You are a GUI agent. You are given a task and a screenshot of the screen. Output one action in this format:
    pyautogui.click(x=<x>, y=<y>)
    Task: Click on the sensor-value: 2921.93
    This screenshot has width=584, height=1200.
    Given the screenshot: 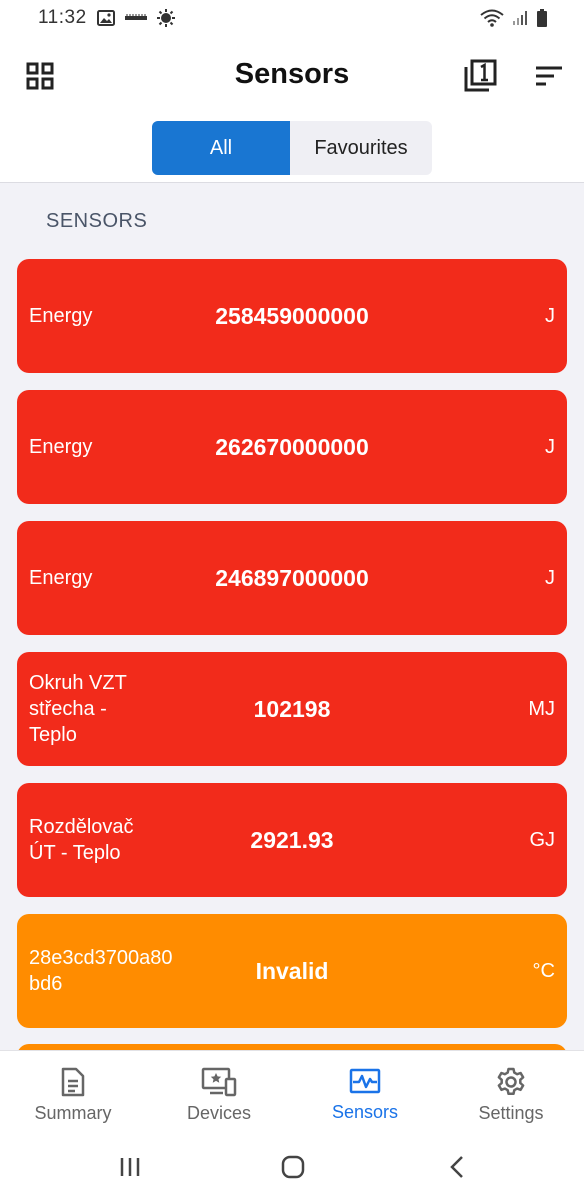 What is the action you would take?
    pyautogui.click(x=292, y=839)
    